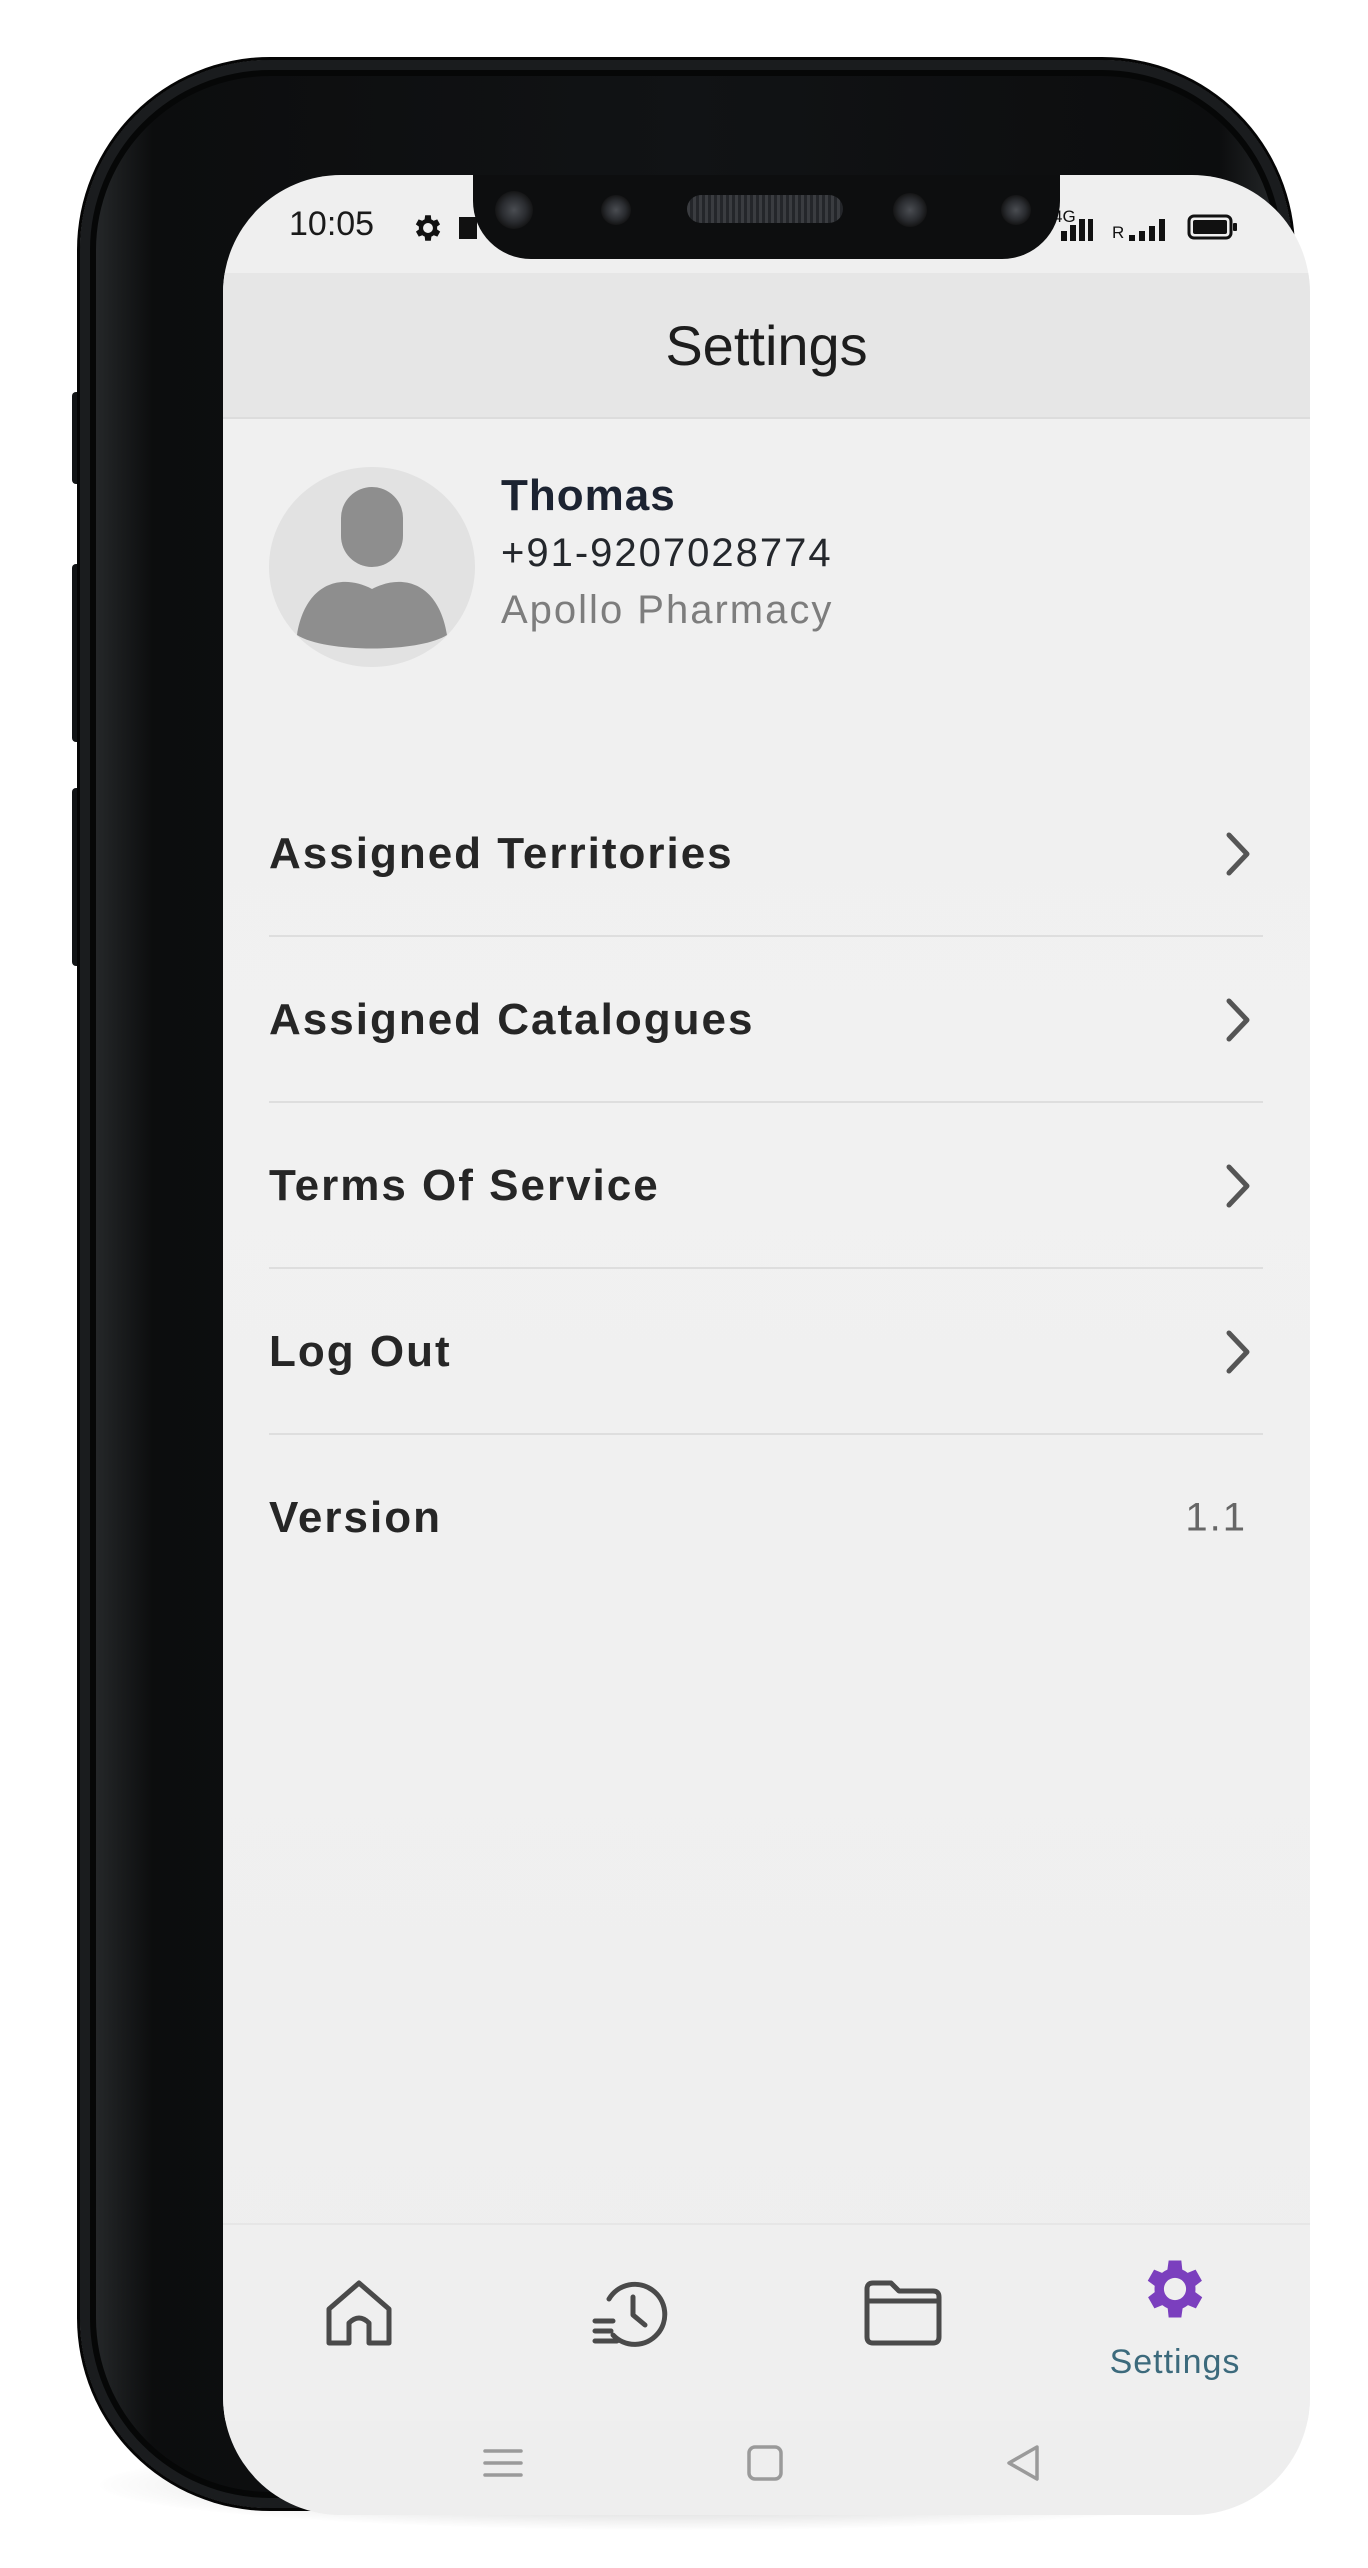  What do you see at coordinates (1175, 2362) in the screenshot?
I see `nav-settings-label: Settings` at bounding box center [1175, 2362].